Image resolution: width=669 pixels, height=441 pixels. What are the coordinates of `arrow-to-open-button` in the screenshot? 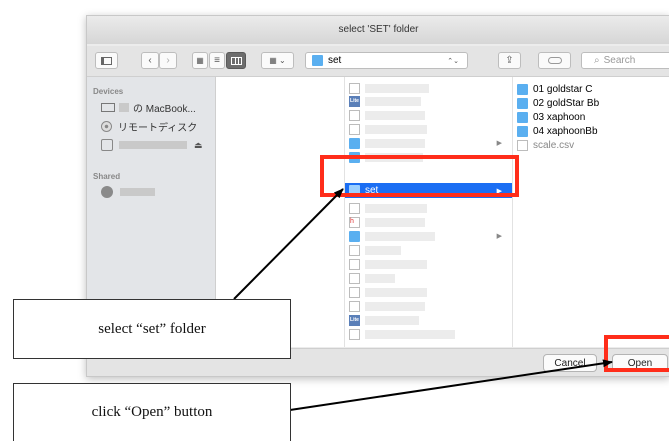 It's located at (451, 385).